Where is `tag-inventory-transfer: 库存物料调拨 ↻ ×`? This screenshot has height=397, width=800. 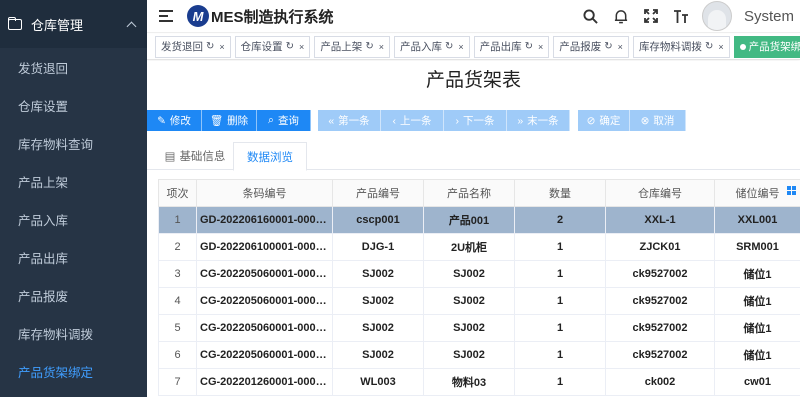 tag-inventory-transfer: 库存物料调拨 ↻ × is located at coordinates (681, 46).